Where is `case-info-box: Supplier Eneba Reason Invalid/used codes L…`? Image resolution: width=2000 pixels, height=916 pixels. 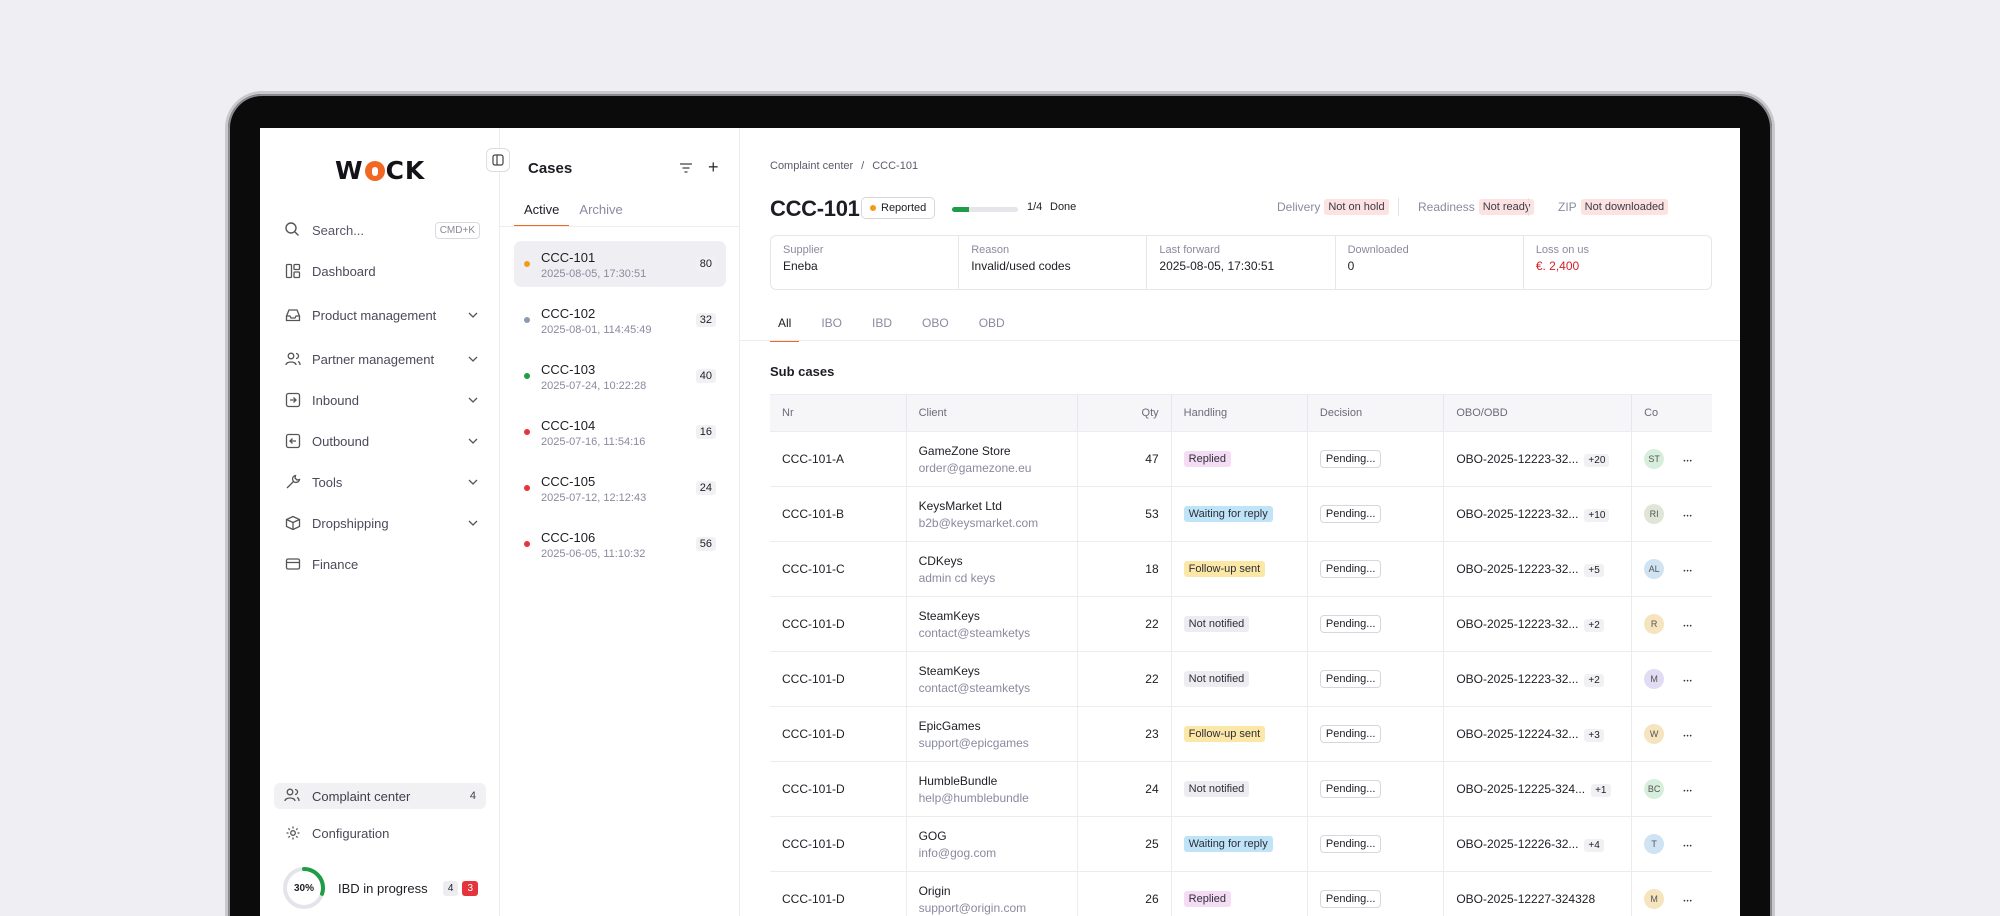 case-info-box: Supplier Eneba Reason Invalid/used codes L… is located at coordinates (1241, 262).